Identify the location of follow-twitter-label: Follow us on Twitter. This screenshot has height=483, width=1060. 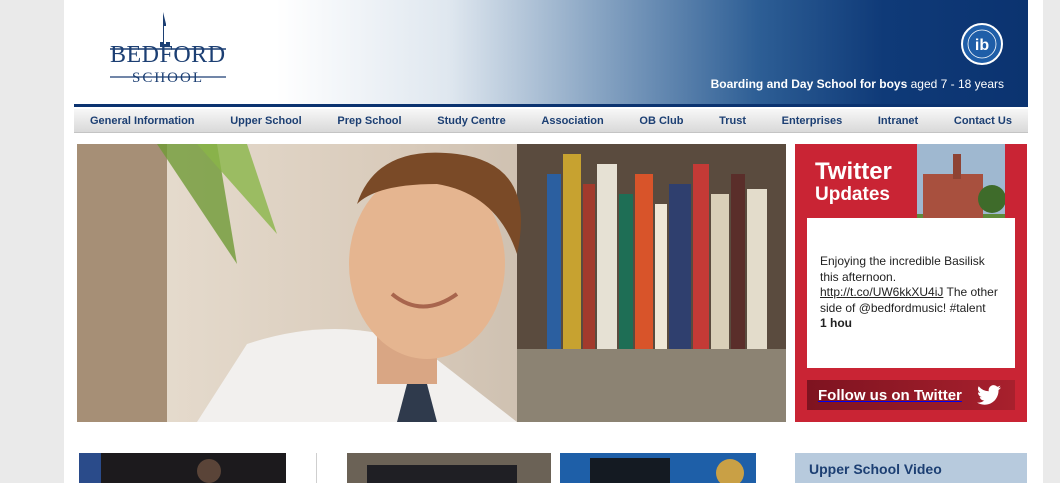
(890, 395).